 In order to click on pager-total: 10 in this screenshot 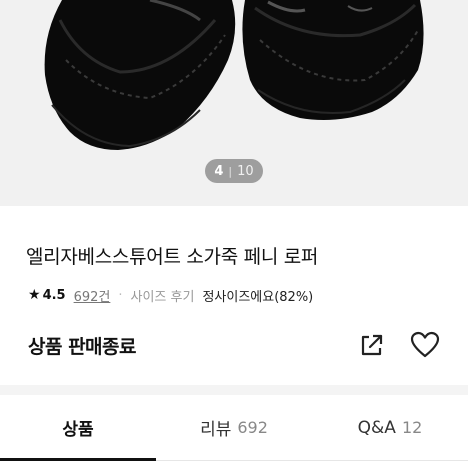, I will do `click(245, 171)`.